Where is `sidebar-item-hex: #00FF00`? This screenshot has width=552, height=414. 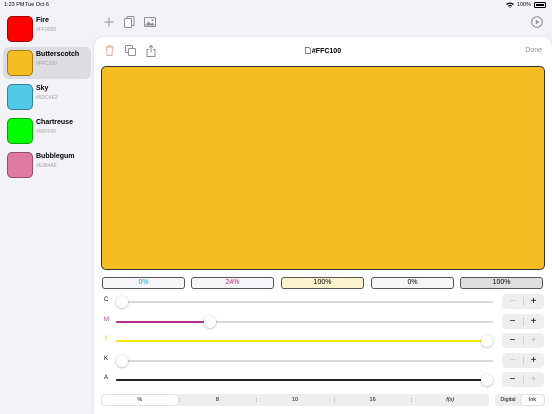
sidebar-item-hex: #00FF00 is located at coordinates (46, 132).